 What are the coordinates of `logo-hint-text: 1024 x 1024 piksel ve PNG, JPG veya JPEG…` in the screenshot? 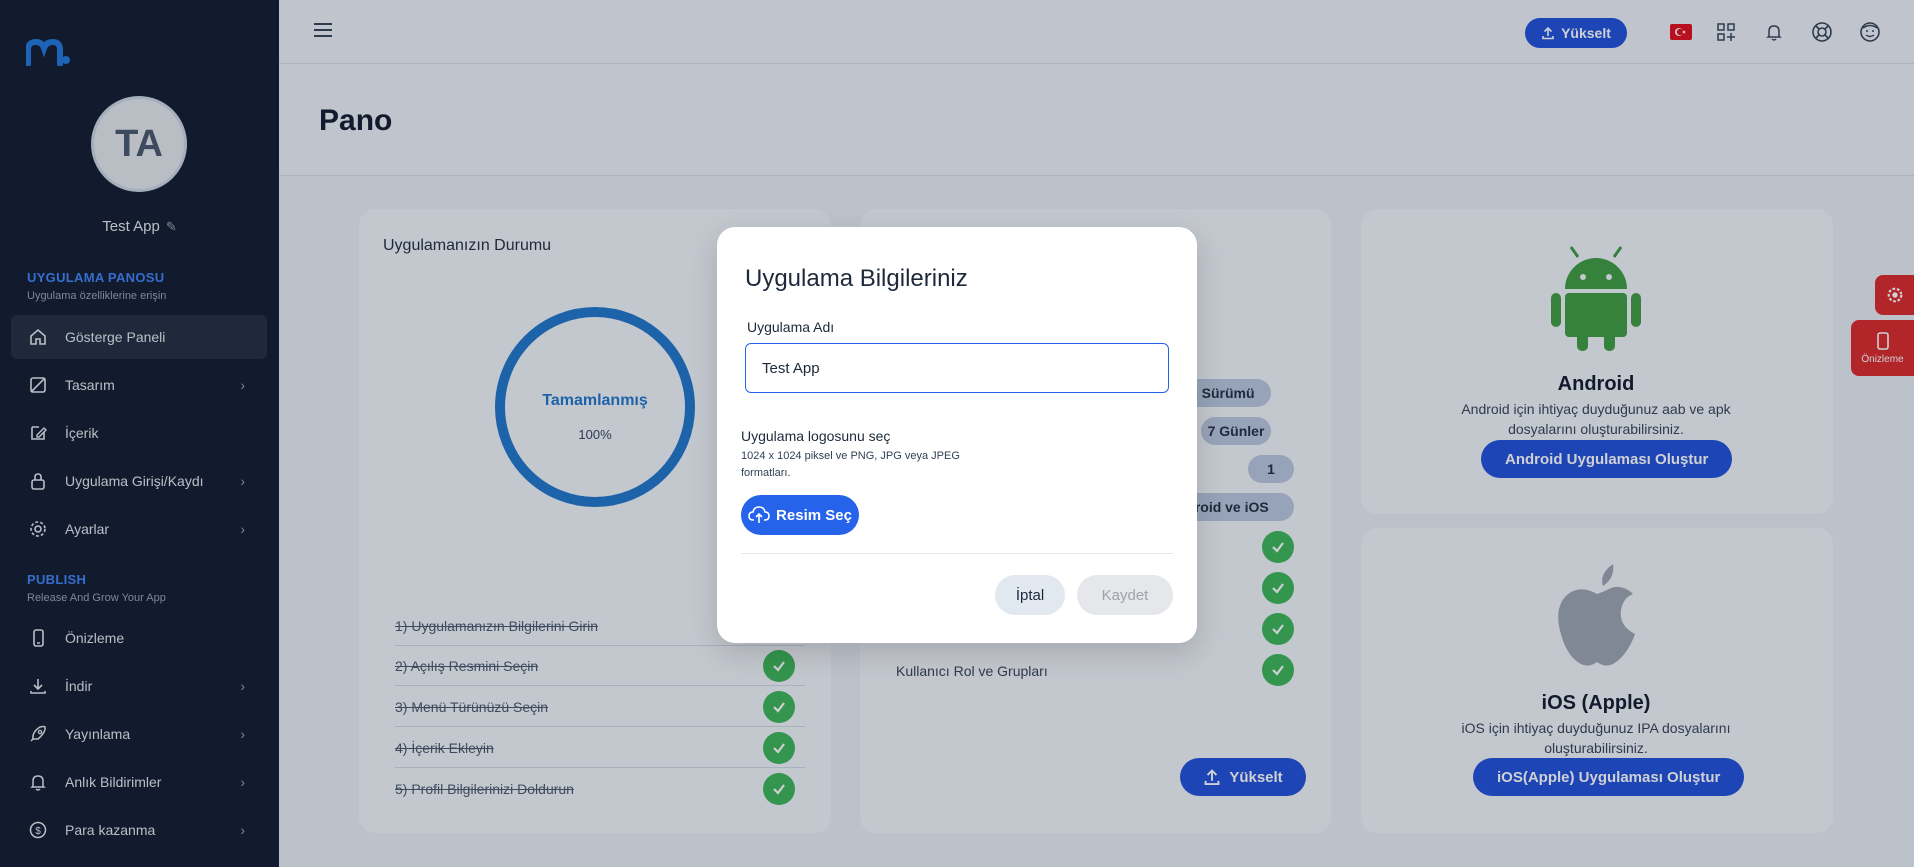 It's located at (850, 464).